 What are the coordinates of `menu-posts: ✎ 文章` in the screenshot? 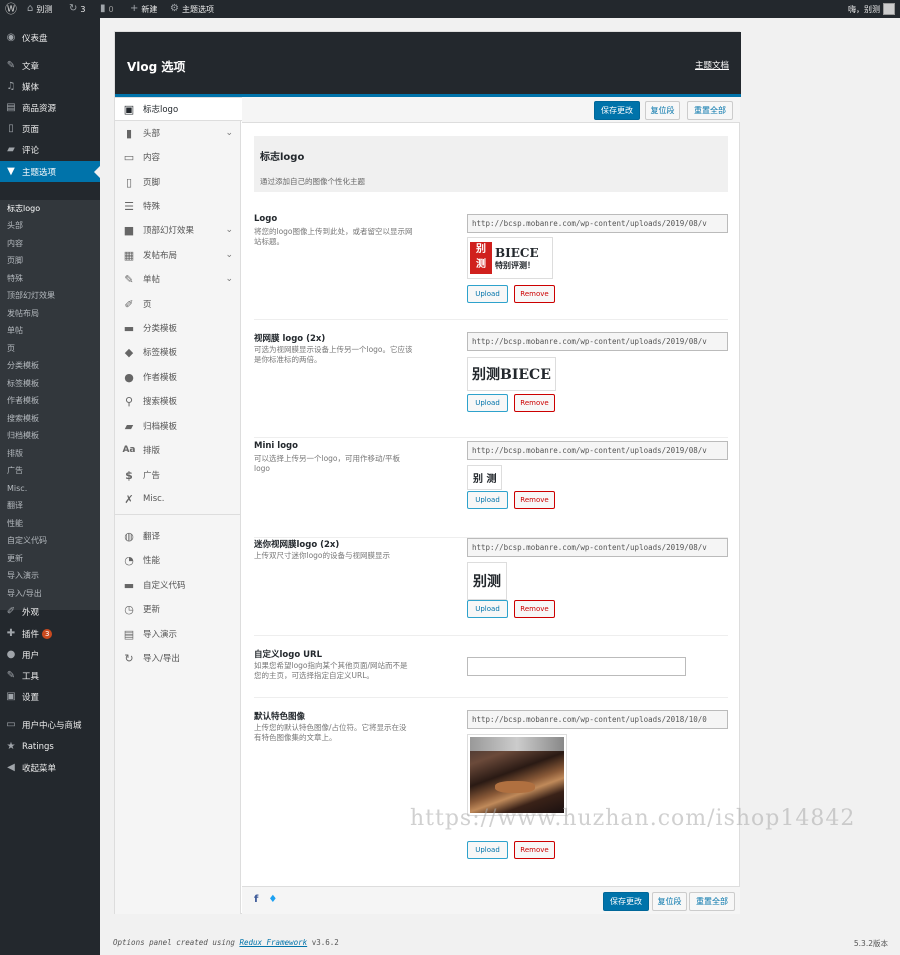 It's located at (50, 65).